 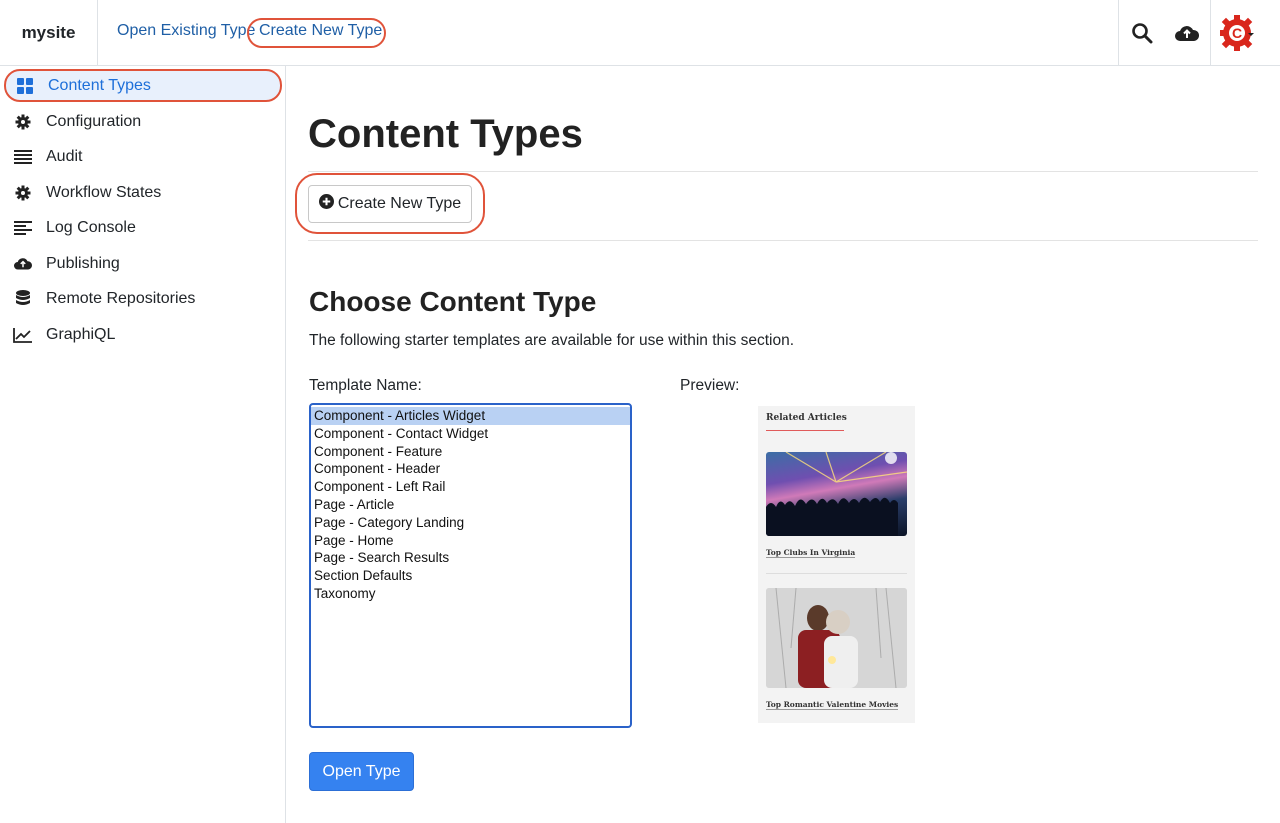 What do you see at coordinates (143, 227) in the screenshot?
I see `sidebar-item-log-console: Log Console` at bounding box center [143, 227].